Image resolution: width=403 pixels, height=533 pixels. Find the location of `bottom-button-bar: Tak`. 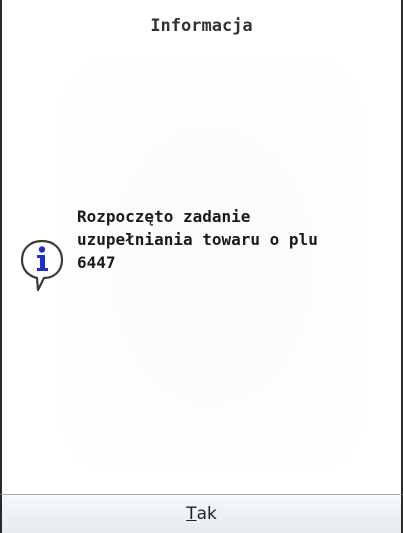

bottom-button-bar: Tak is located at coordinates (201, 513).